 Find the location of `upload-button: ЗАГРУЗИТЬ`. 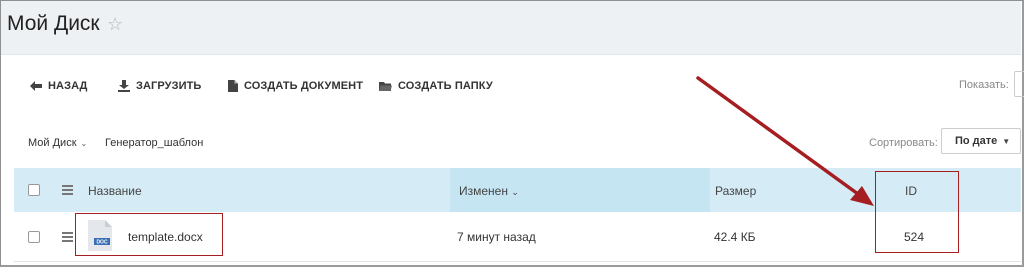

upload-button: ЗАГРУЗИТЬ is located at coordinates (159, 86).